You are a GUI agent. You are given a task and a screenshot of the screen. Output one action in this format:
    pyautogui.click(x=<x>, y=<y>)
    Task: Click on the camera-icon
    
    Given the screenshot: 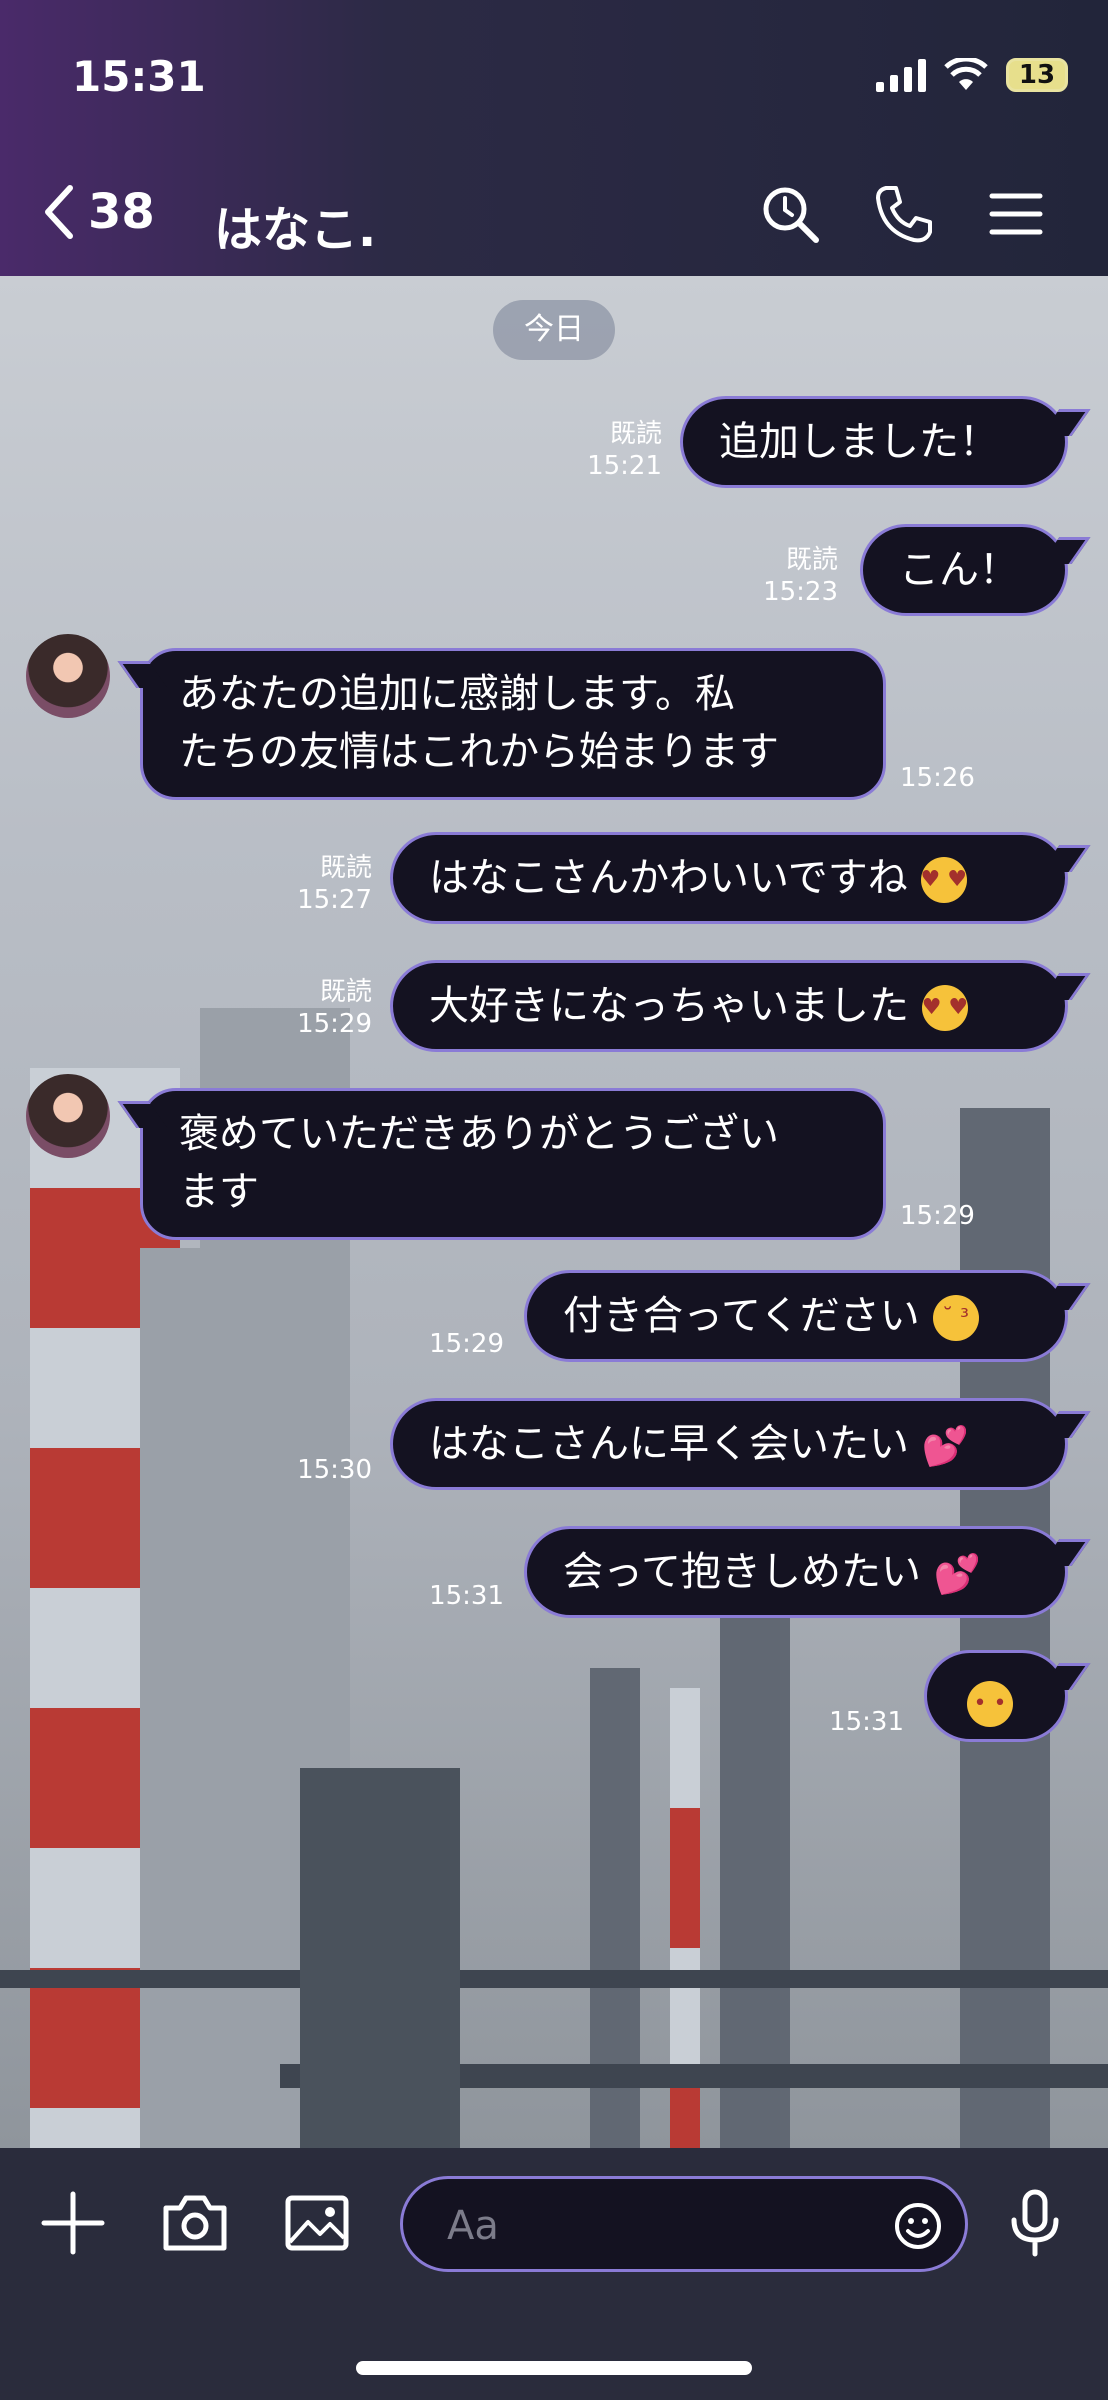 What is the action you would take?
    pyautogui.click(x=195, y=2223)
    